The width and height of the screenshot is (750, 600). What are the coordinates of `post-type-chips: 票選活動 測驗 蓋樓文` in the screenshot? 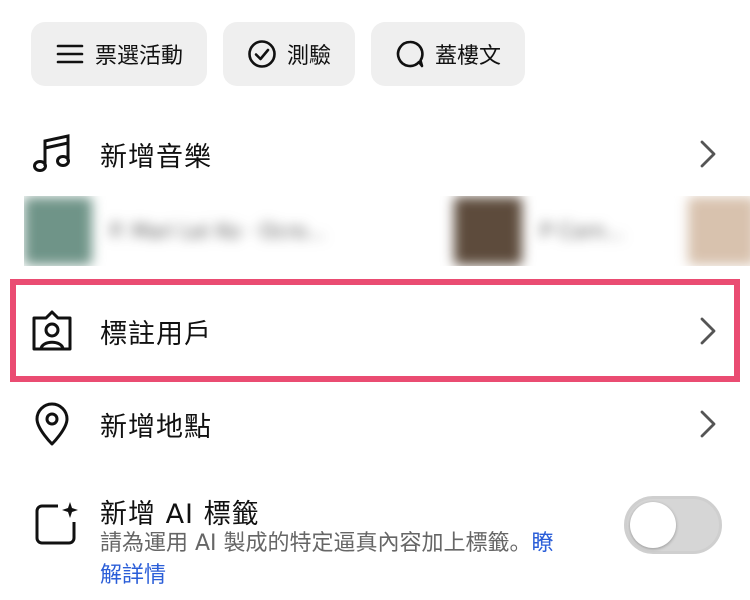 It's located at (278, 54).